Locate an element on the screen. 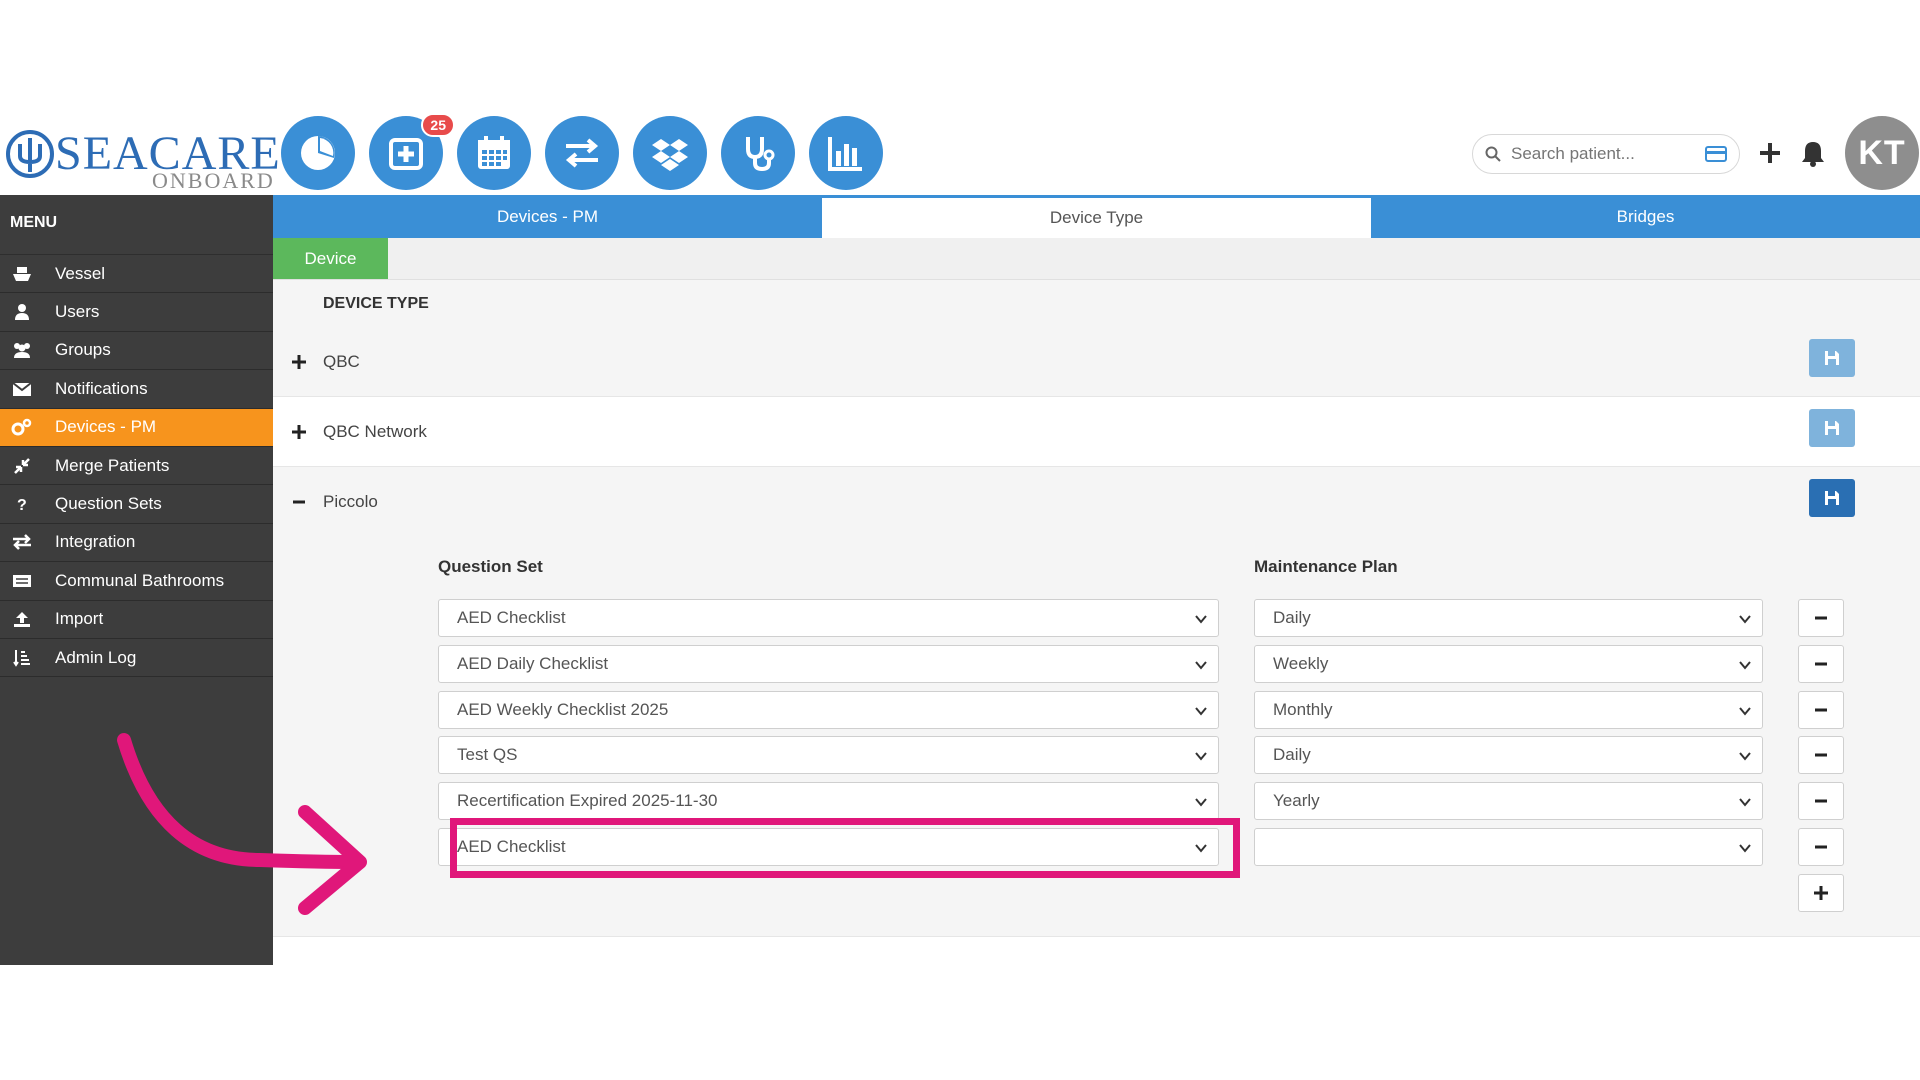  question-set-select: AED Checklist is located at coordinates (828, 618).